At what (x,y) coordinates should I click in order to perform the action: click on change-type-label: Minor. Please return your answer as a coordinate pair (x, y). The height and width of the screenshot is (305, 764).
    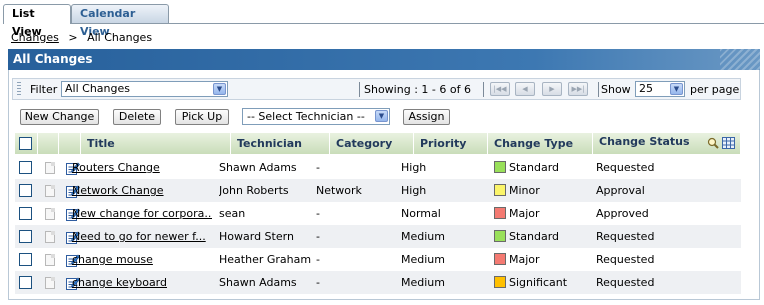
    Looking at the image, I should click on (524, 190).